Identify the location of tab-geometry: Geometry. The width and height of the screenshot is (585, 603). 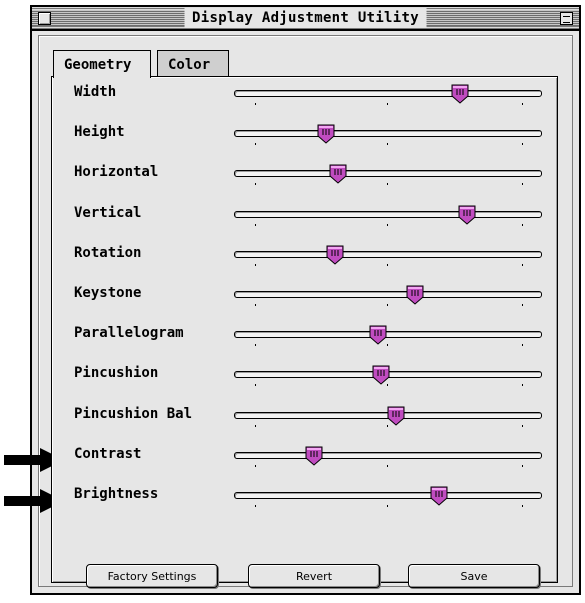
(102, 64).